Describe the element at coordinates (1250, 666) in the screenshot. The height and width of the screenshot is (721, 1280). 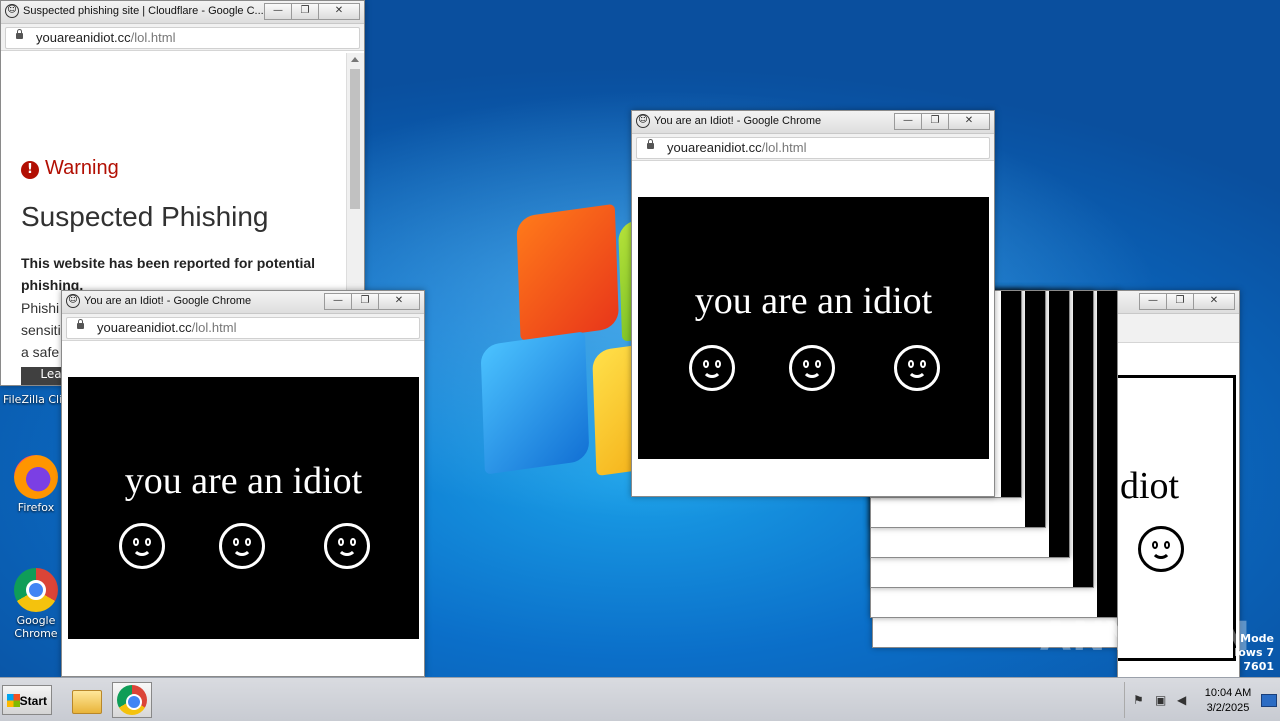
I see `edition-line: ld 7601` at that location.